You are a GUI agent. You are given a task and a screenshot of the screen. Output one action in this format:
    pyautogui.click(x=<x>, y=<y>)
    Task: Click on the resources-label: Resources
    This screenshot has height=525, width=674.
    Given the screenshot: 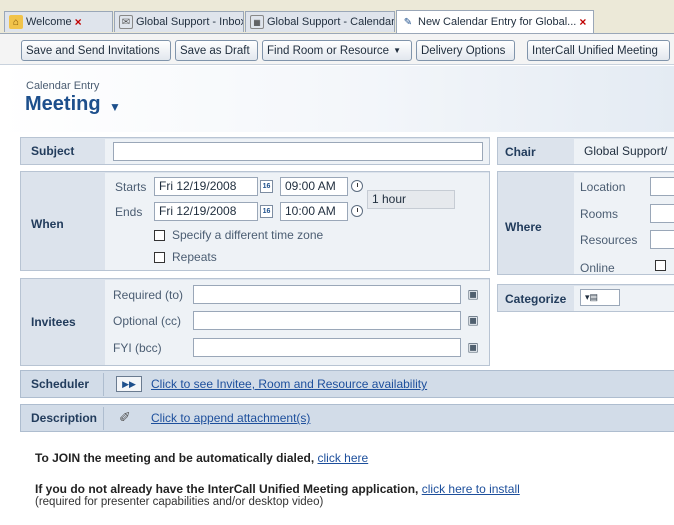 What is the action you would take?
    pyautogui.click(x=609, y=240)
    